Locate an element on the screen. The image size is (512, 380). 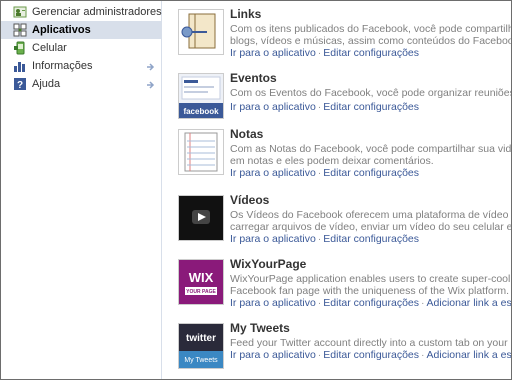
sidebar-item-mobile: Celular is located at coordinates (81, 48).